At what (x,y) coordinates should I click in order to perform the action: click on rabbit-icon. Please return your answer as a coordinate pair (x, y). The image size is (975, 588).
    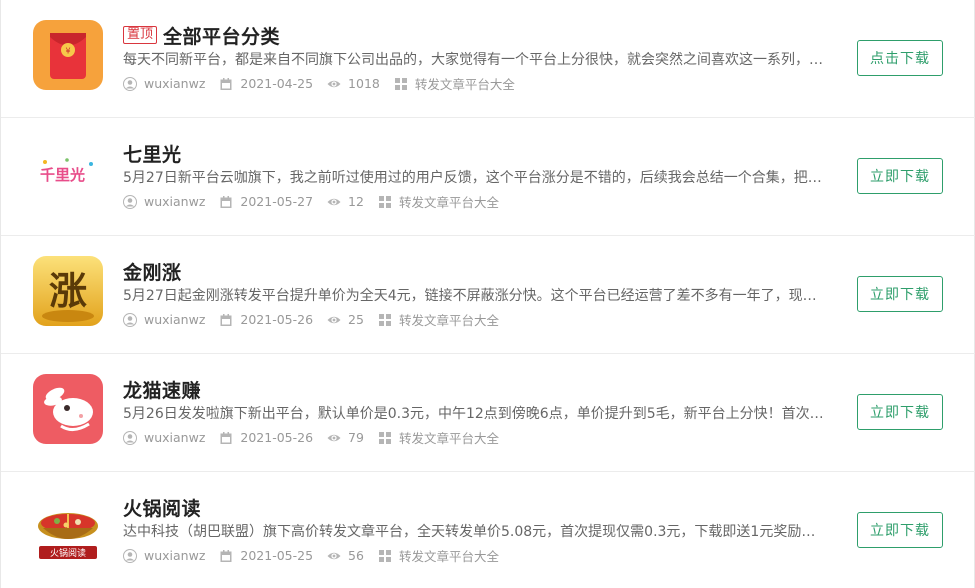
    Looking at the image, I should click on (68, 409).